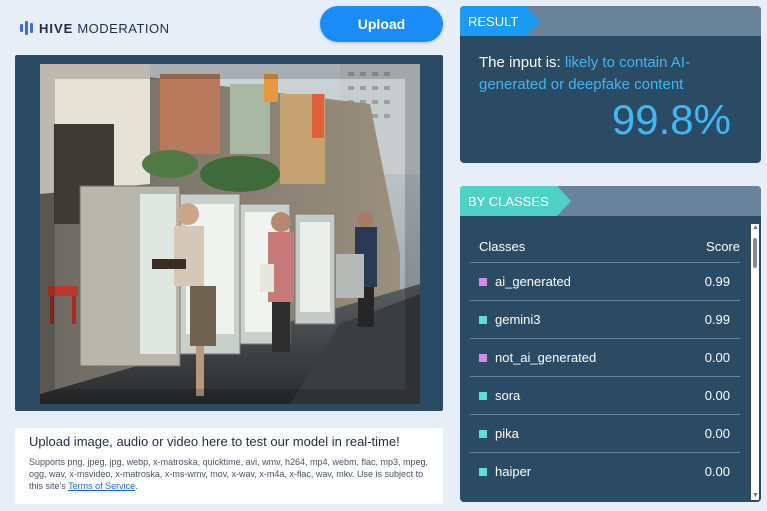 The image size is (767, 511). I want to click on class-name: sora, so click(508, 395).